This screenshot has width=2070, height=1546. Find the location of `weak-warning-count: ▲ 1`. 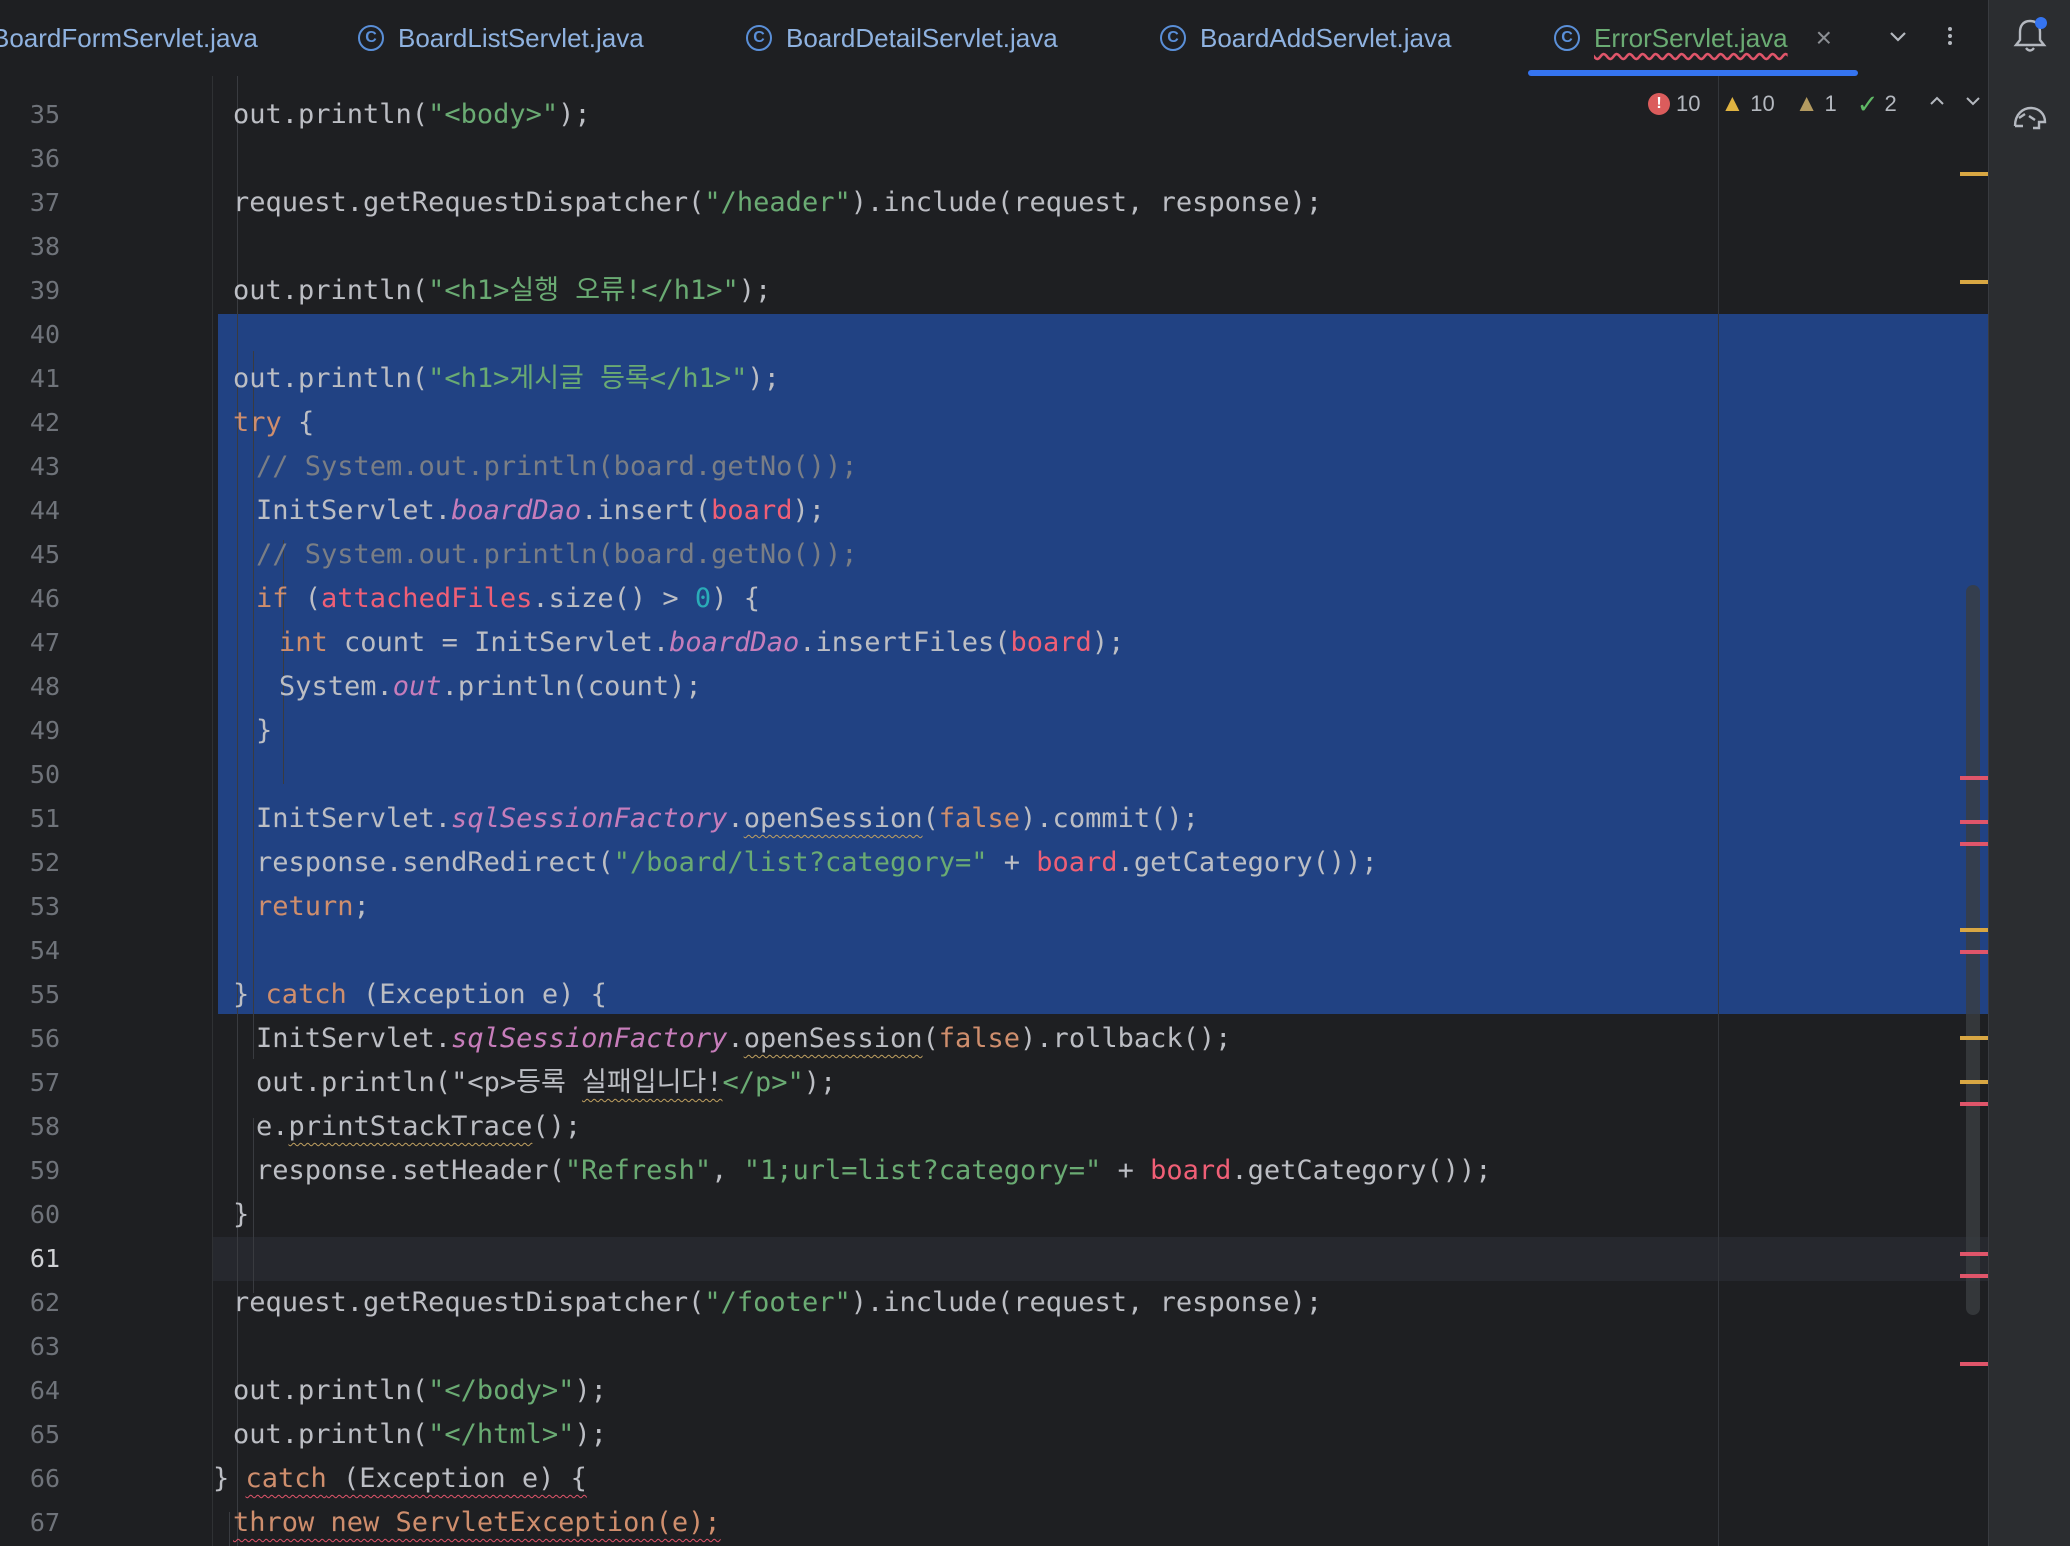

weak-warning-count: ▲ 1 is located at coordinates (1816, 104).